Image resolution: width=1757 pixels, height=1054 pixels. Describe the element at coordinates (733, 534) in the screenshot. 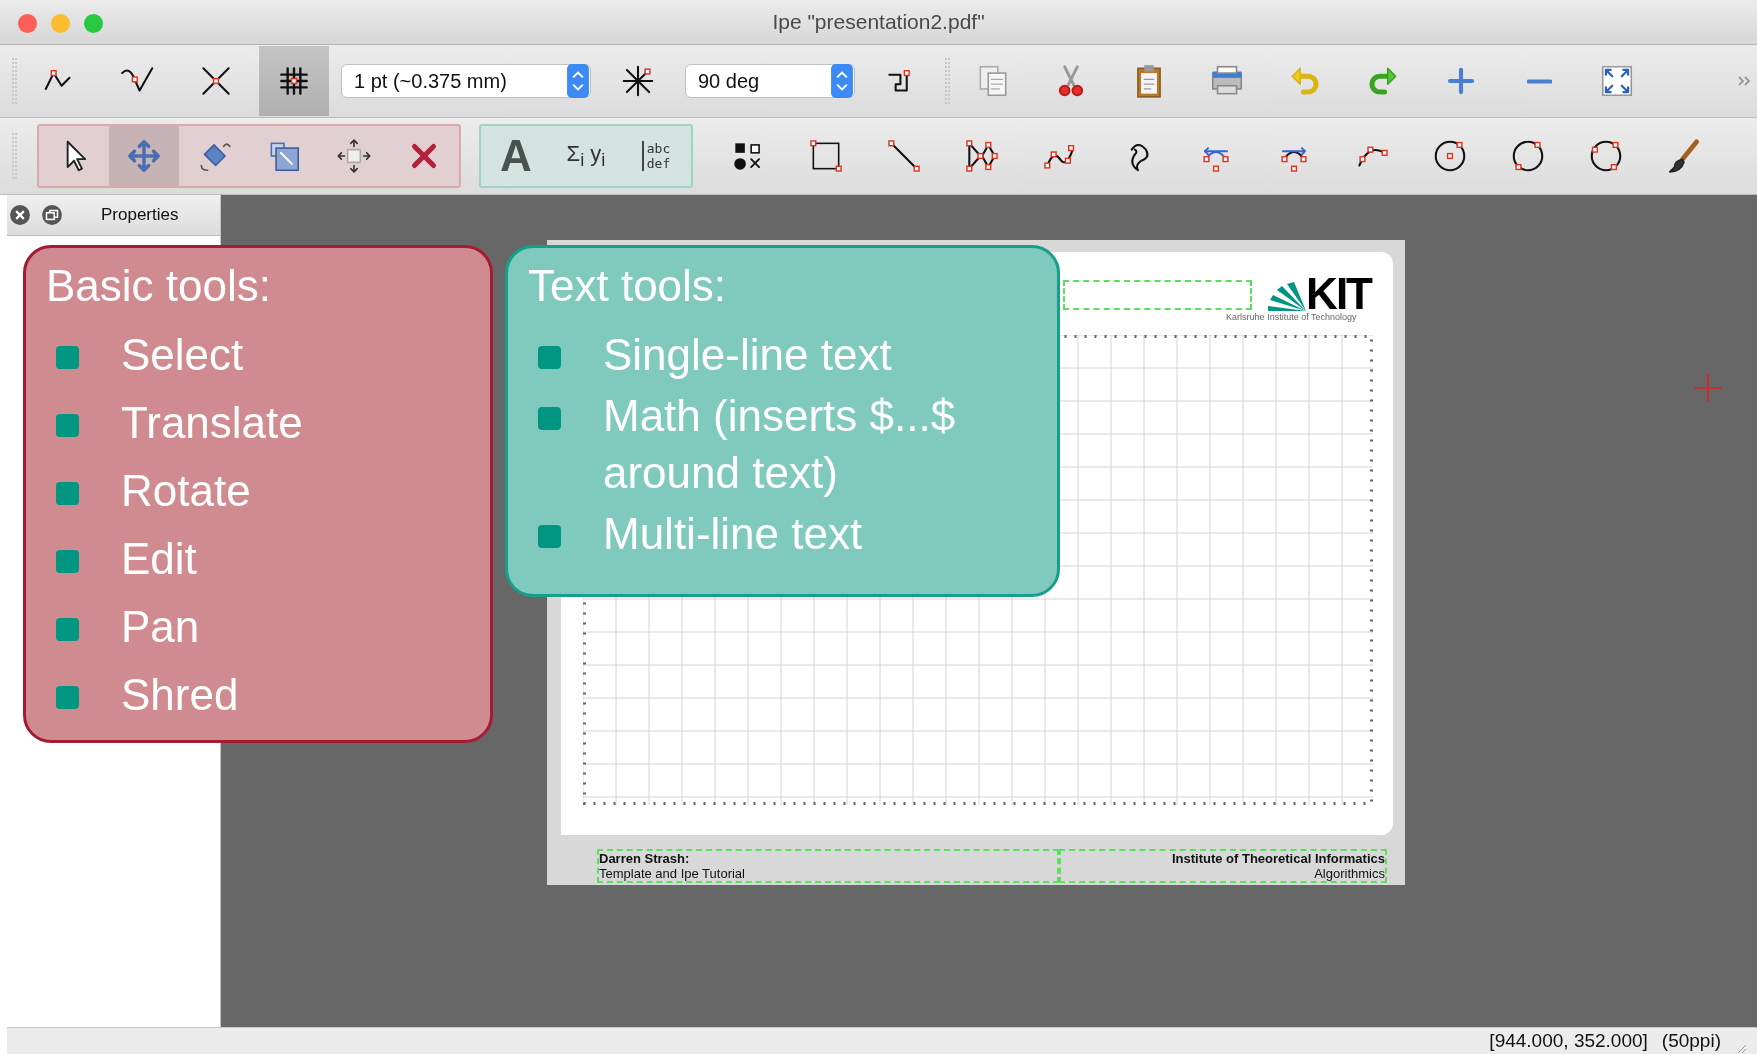

I see `callout-item: Multi-line text` at that location.